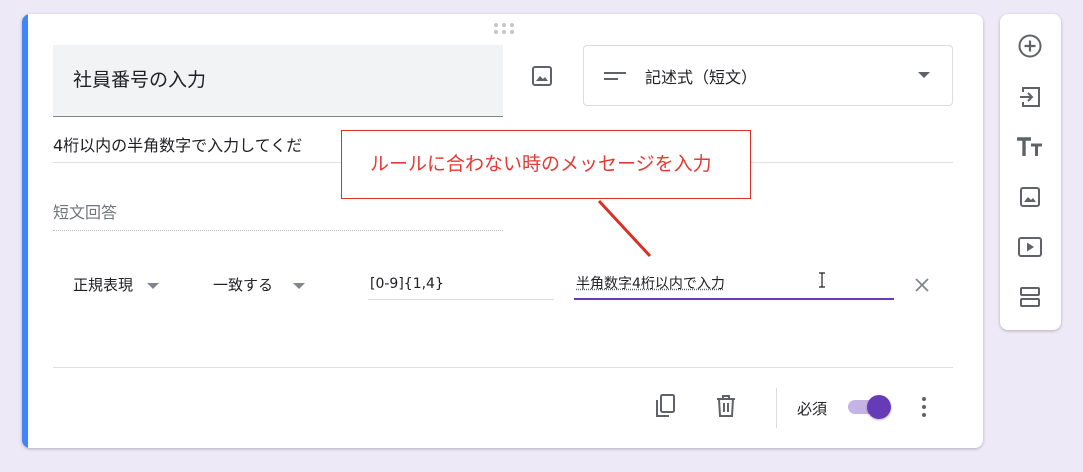  What do you see at coordinates (243, 285) in the screenshot?
I see `validation-condition-label: 一致する` at bounding box center [243, 285].